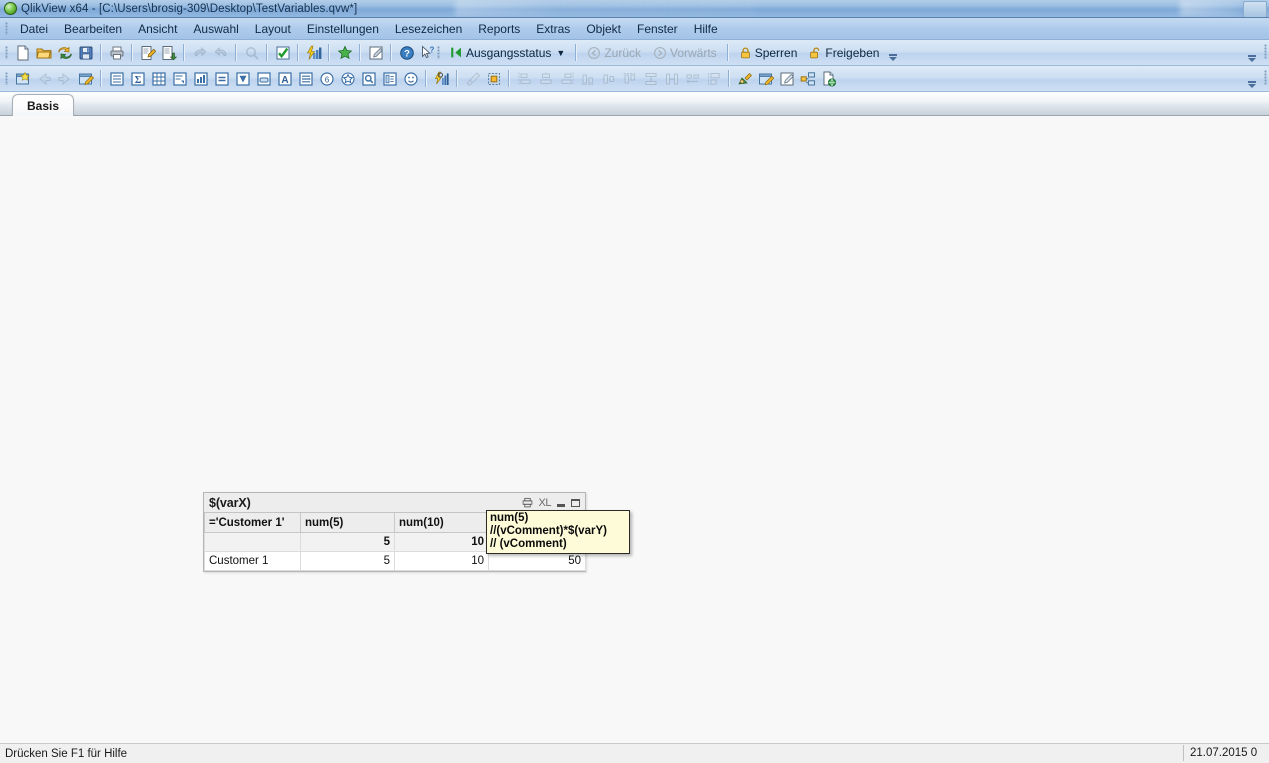  I want to click on column-header-expression-2: num(10), so click(441, 523).